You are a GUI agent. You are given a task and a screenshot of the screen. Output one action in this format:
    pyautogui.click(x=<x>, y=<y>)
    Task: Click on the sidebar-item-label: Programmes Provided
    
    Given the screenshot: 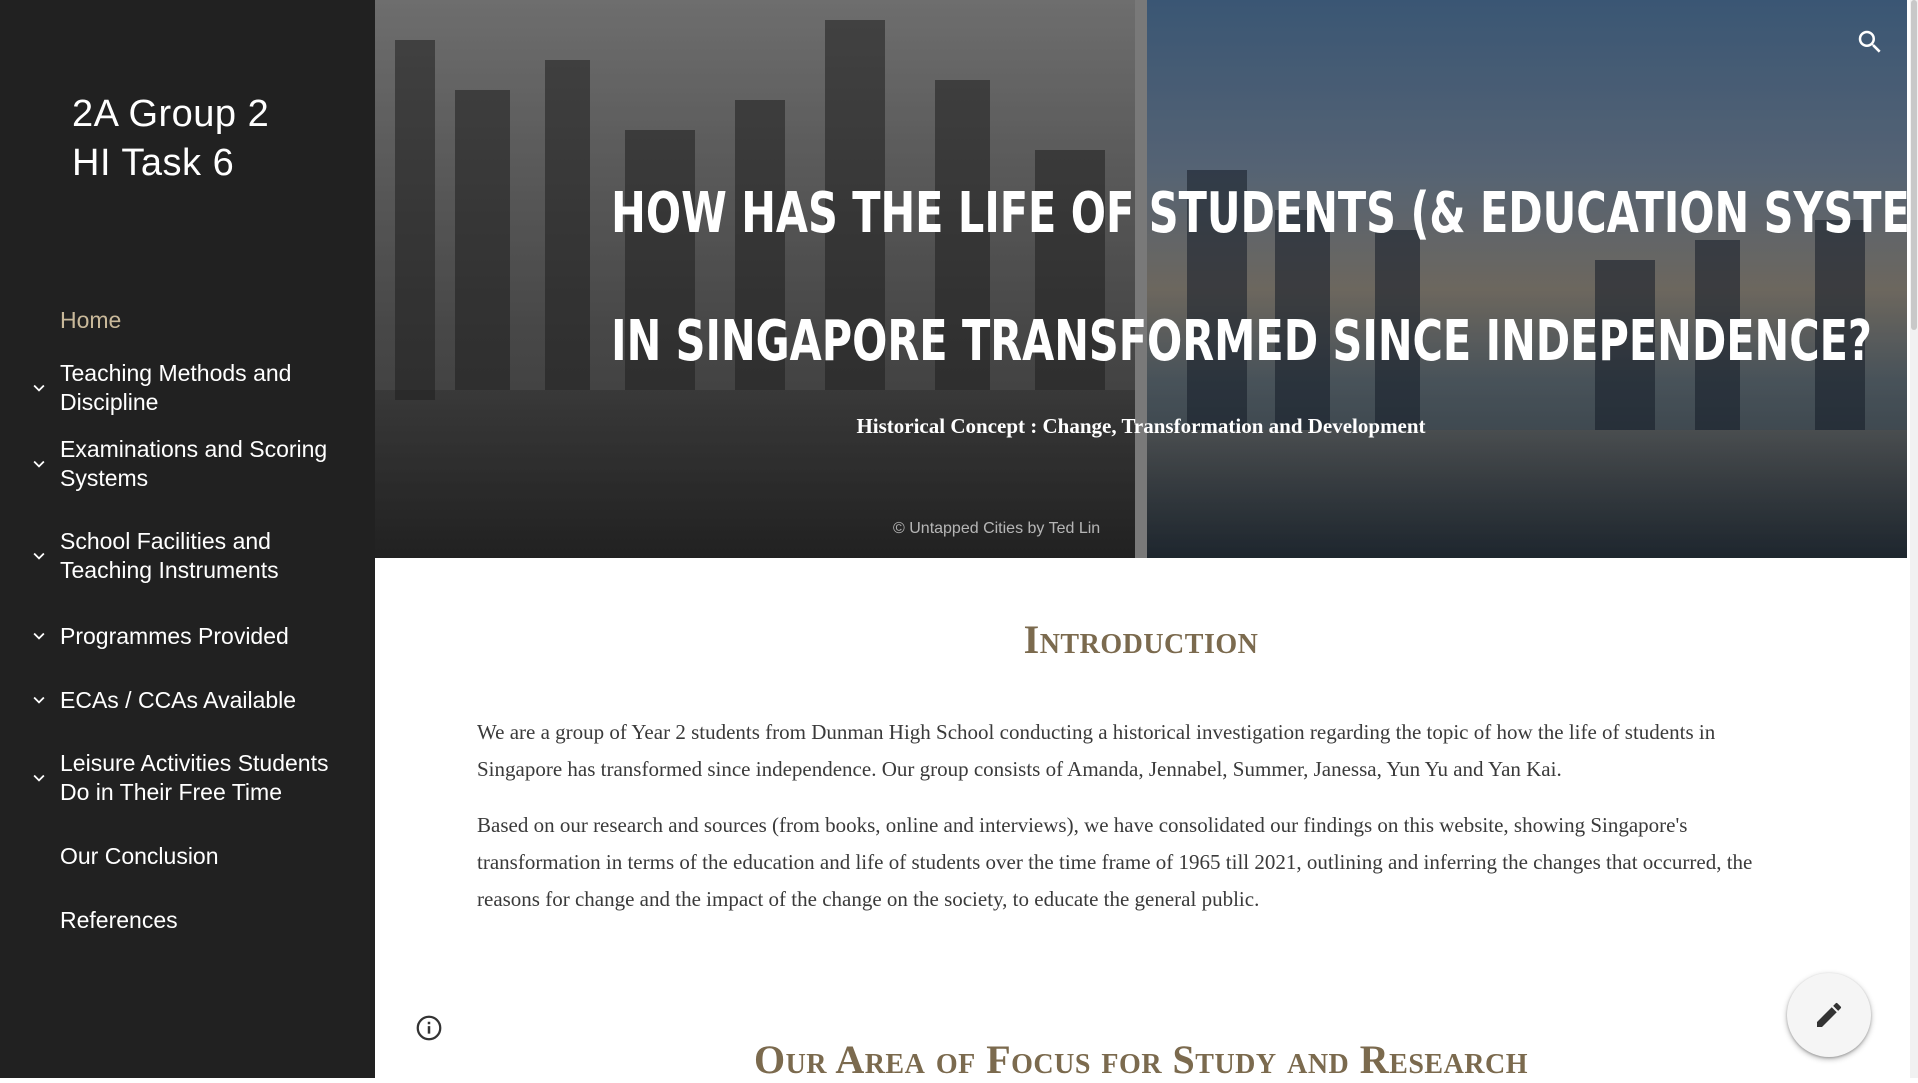 What is the action you would take?
    pyautogui.click(x=174, y=635)
    